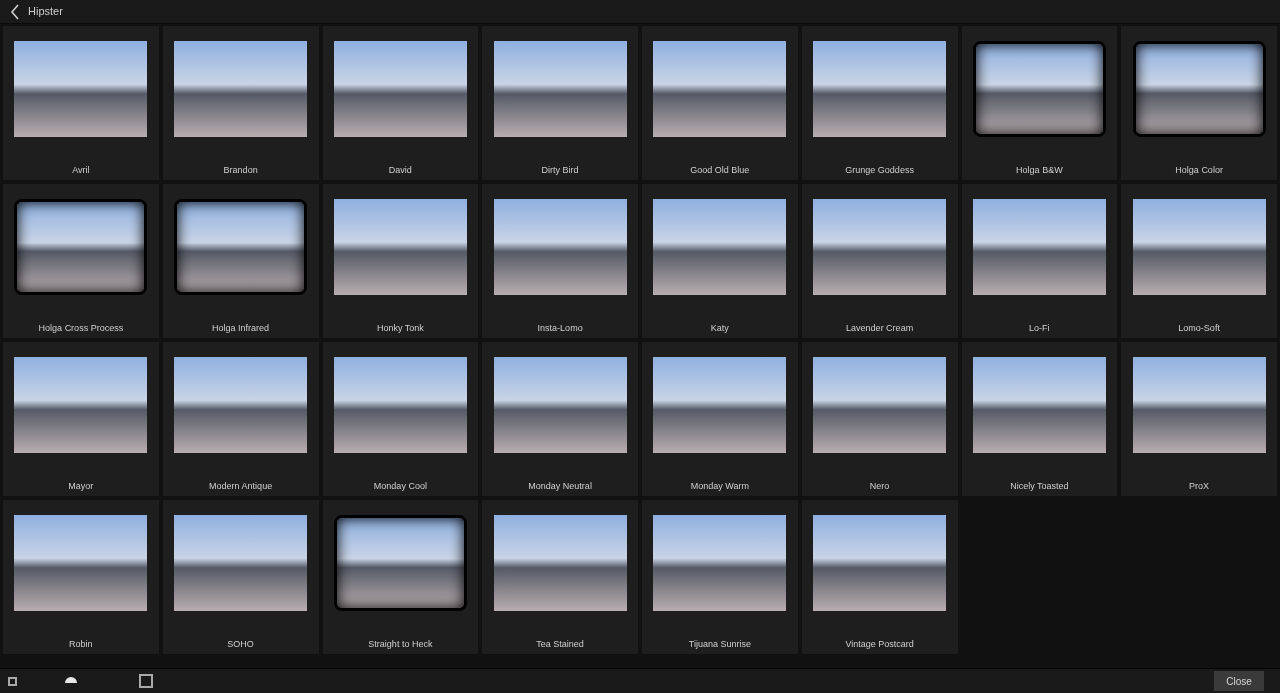  I want to click on preset-label: Vintage Postcard, so click(879, 644).